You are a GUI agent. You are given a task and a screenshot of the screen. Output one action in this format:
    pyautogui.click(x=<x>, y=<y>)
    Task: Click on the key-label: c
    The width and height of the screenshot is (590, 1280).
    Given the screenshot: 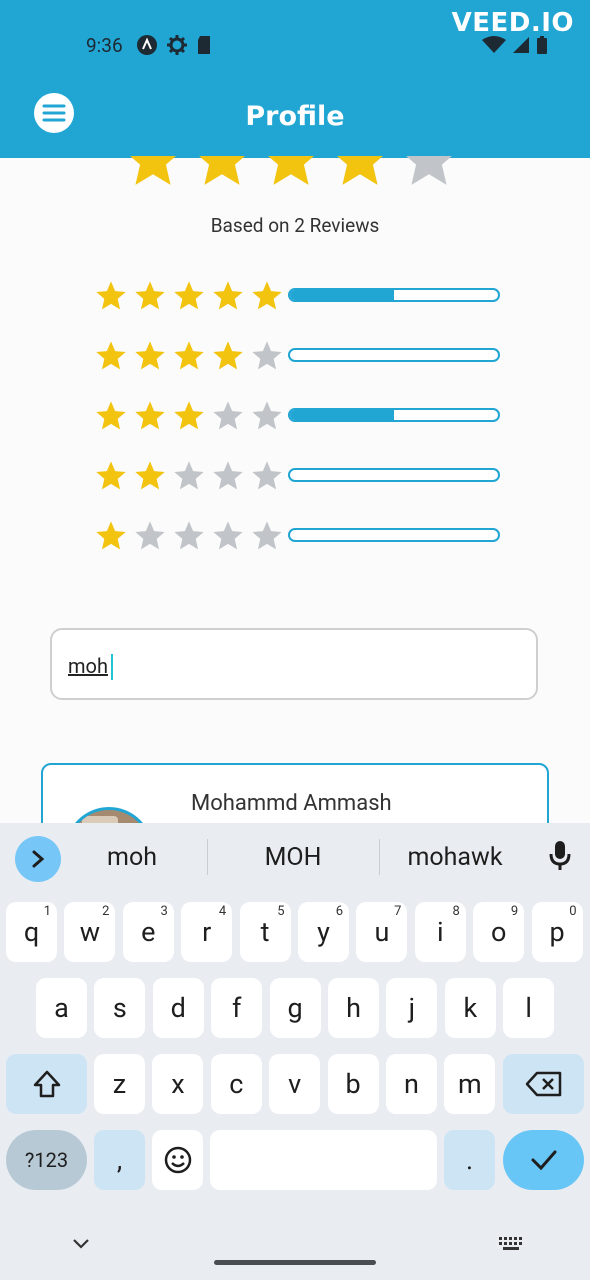 What is the action you would take?
    pyautogui.click(x=236, y=1084)
    